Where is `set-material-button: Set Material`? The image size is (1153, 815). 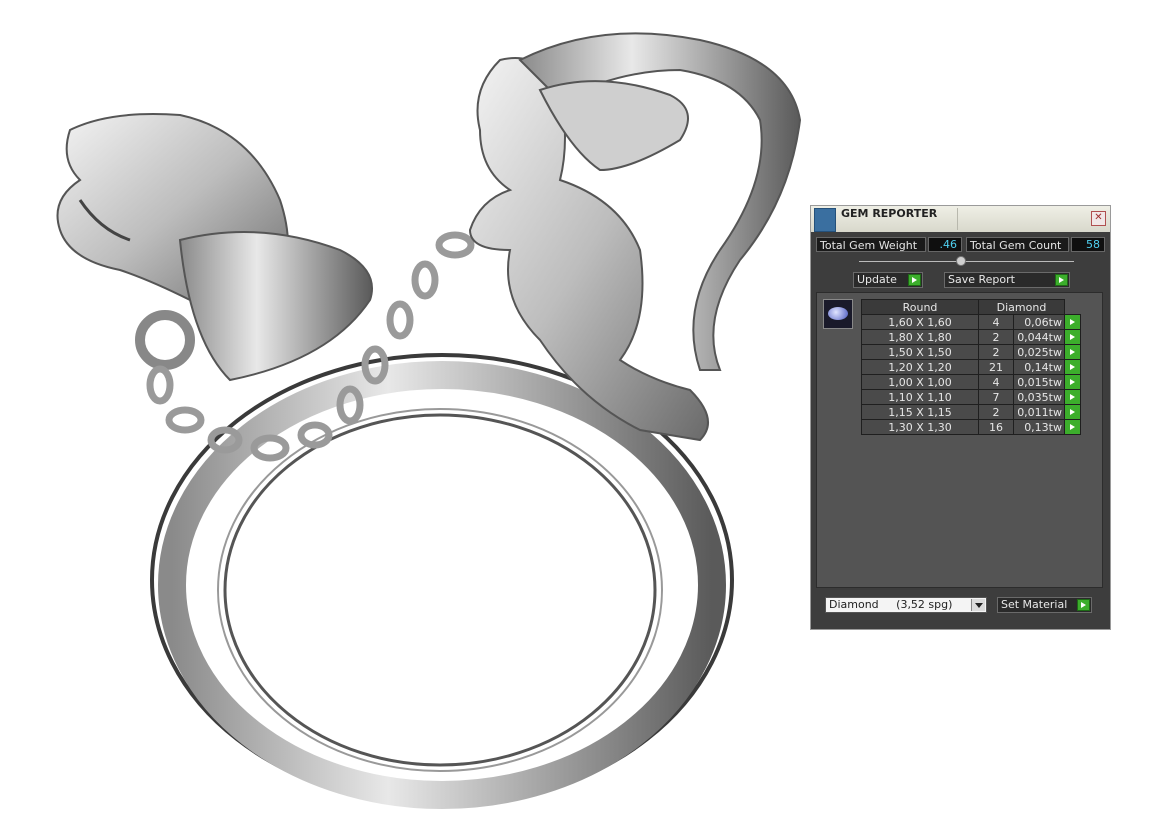
set-material-button: Set Material is located at coordinates (1044, 605).